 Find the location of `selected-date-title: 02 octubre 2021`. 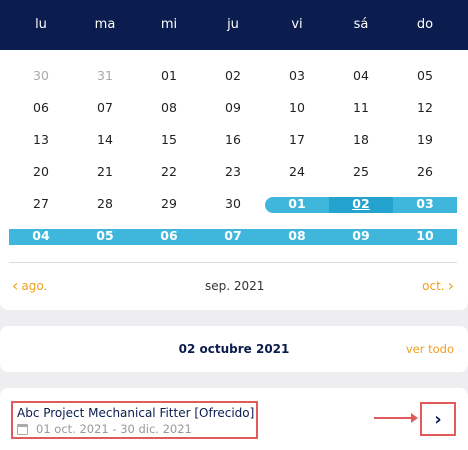

selected-date-title: 02 octubre 2021 is located at coordinates (234, 349).